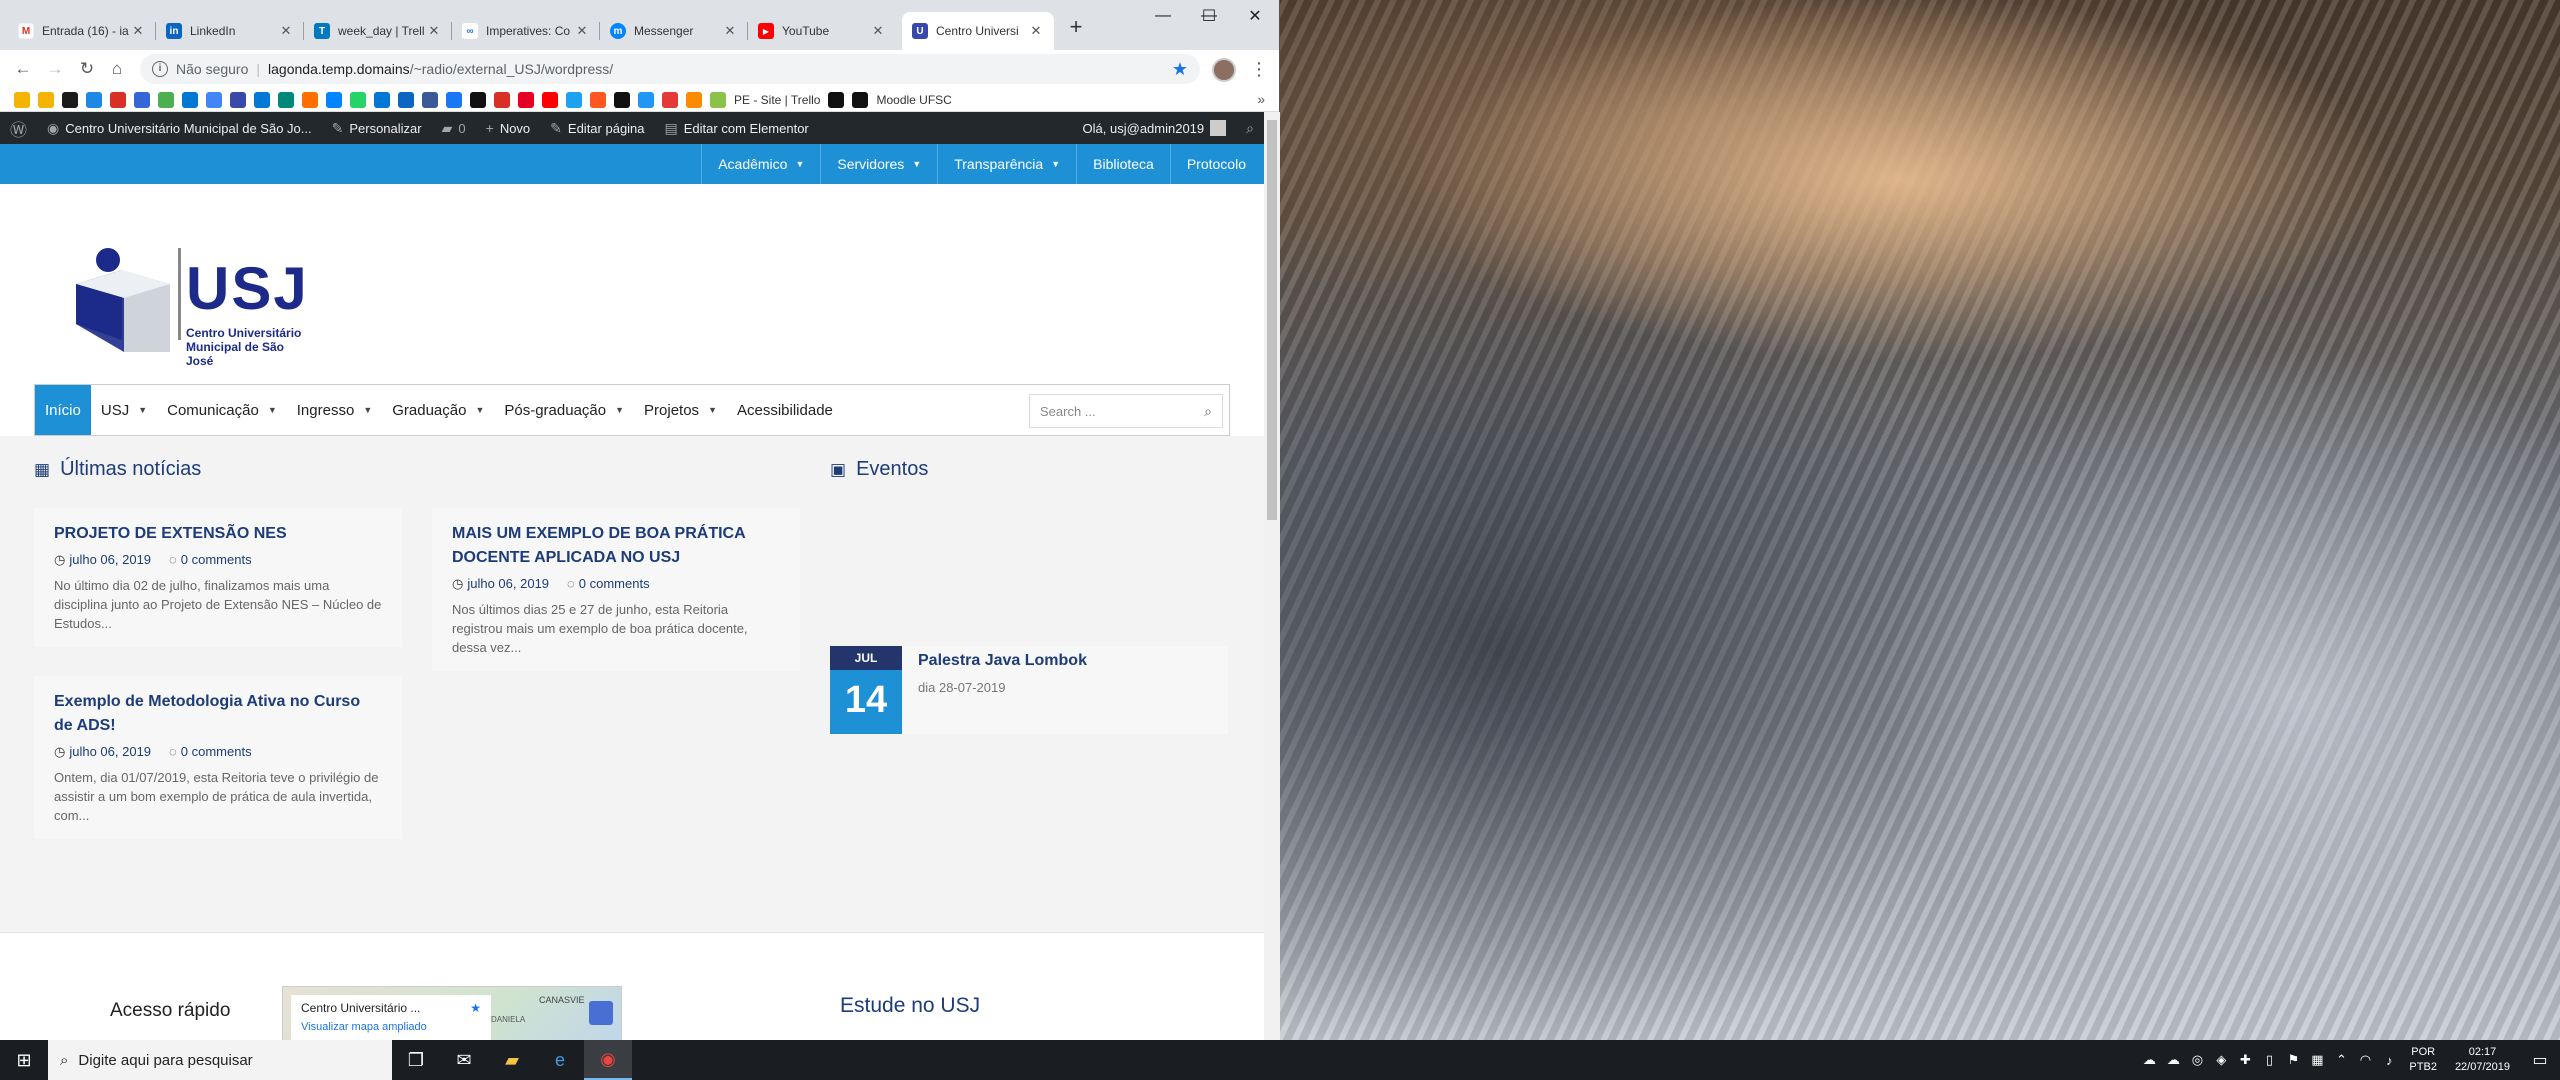  Describe the element at coordinates (2221, 1060) in the screenshot. I see `app-tray-icon: ◈` at that location.